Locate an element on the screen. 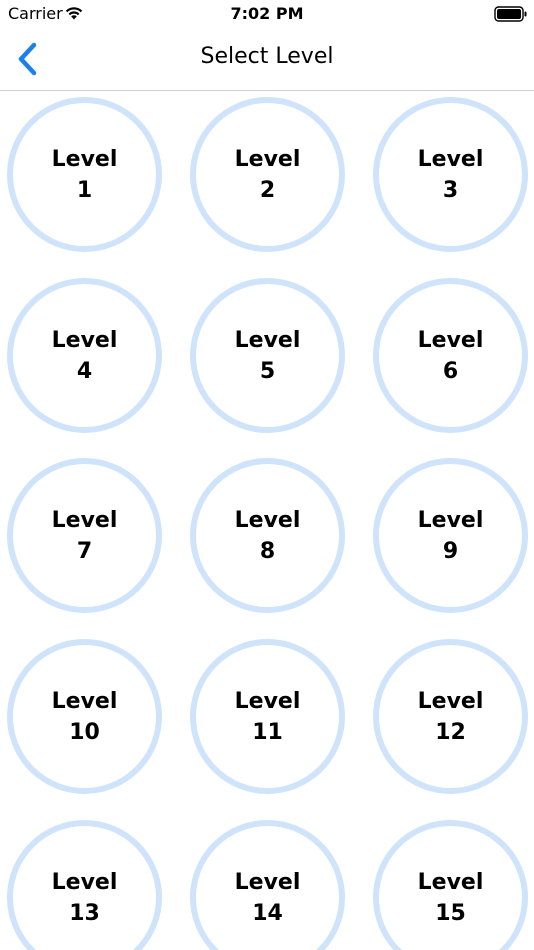 Image resolution: width=534 pixels, height=950 pixels. level-button-12: Level 12 is located at coordinates (450, 716).